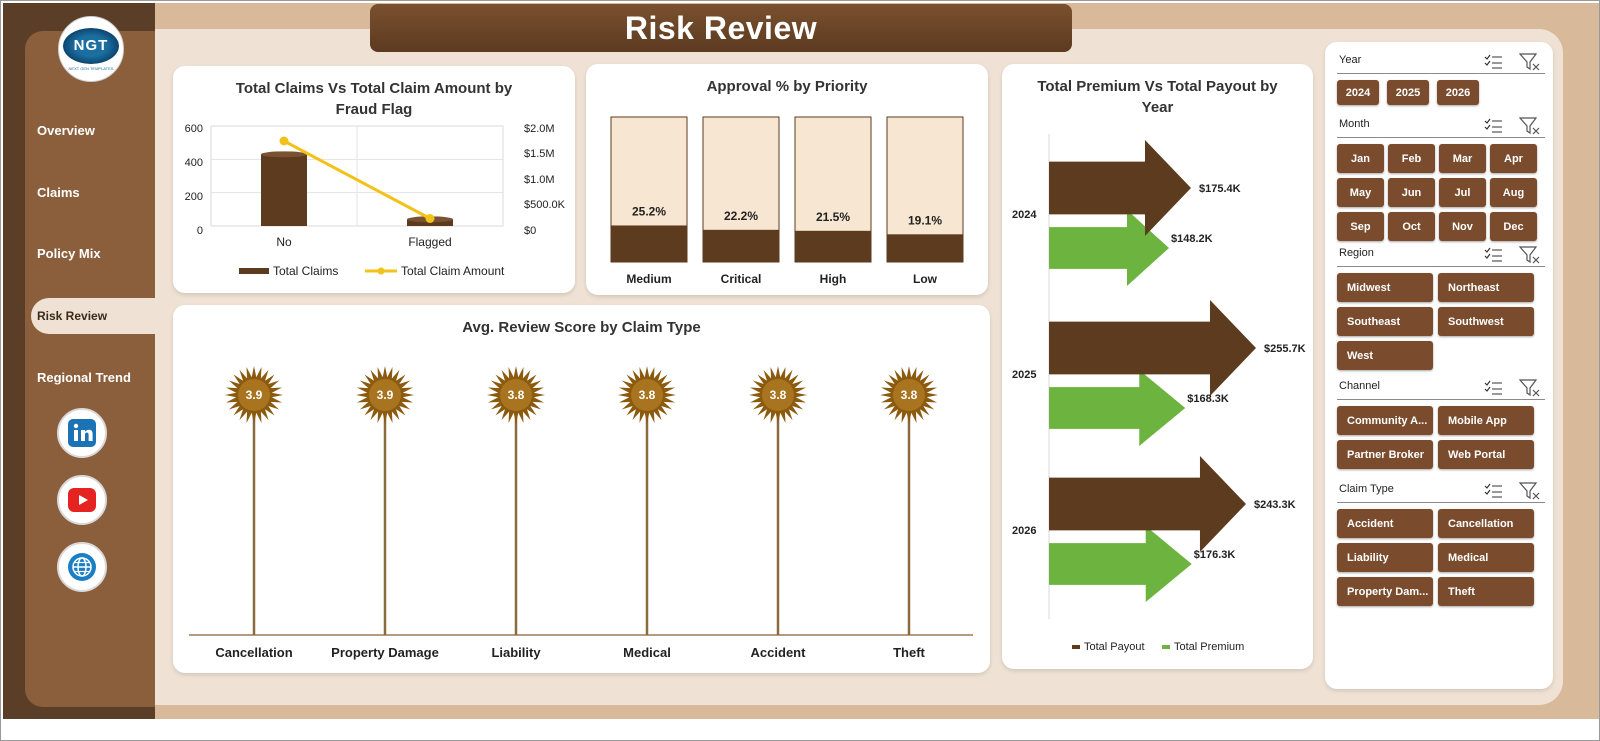 This screenshot has height=741, width=1600. I want to click on nav-overview: Overview, so click(66, 130).